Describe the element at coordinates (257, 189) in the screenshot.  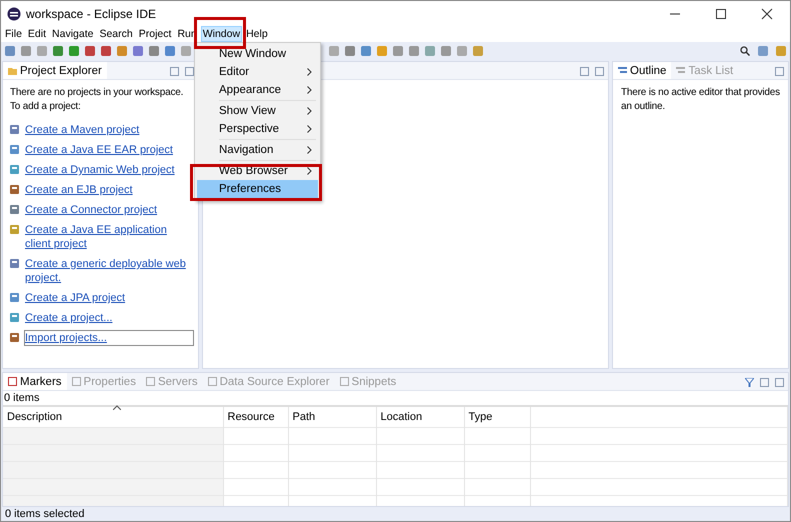
I see `menu-item: Preferences` at that location.